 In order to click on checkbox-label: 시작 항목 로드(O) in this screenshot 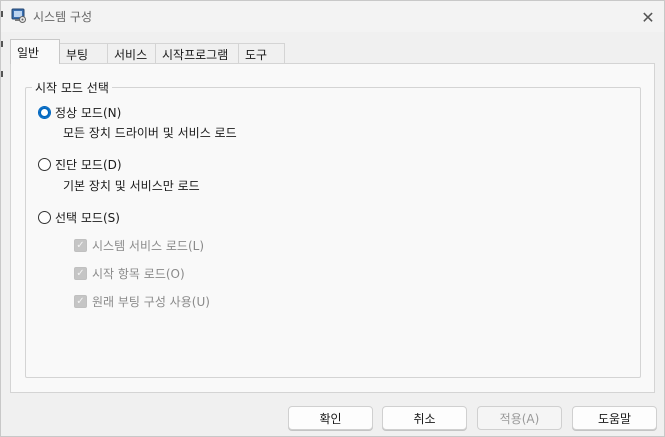, I will do `click(138, 274)`.